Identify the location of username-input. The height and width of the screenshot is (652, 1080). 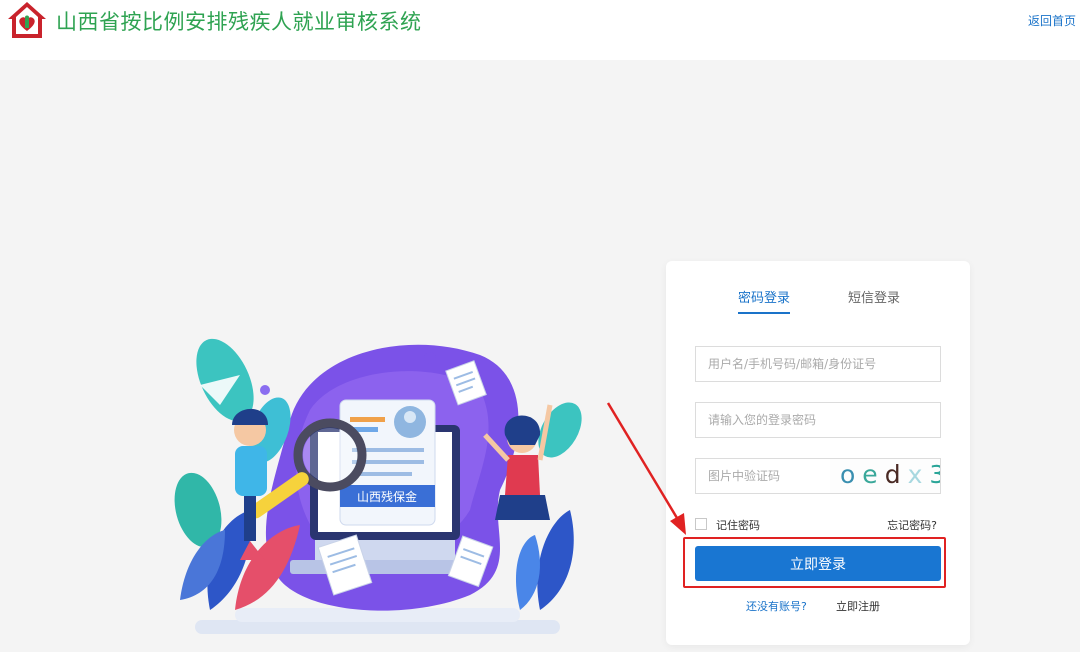
(818, 364).